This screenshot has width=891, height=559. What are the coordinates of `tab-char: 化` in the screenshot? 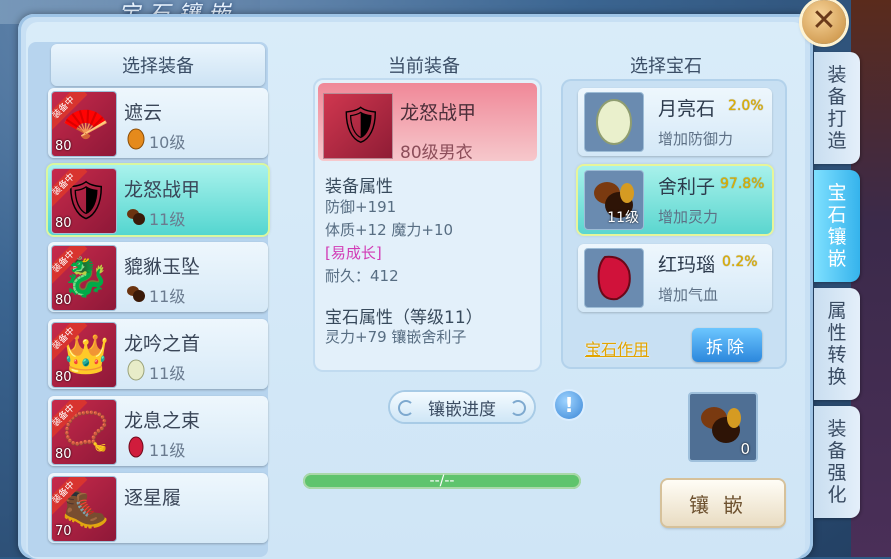 It's located at (837, 495).